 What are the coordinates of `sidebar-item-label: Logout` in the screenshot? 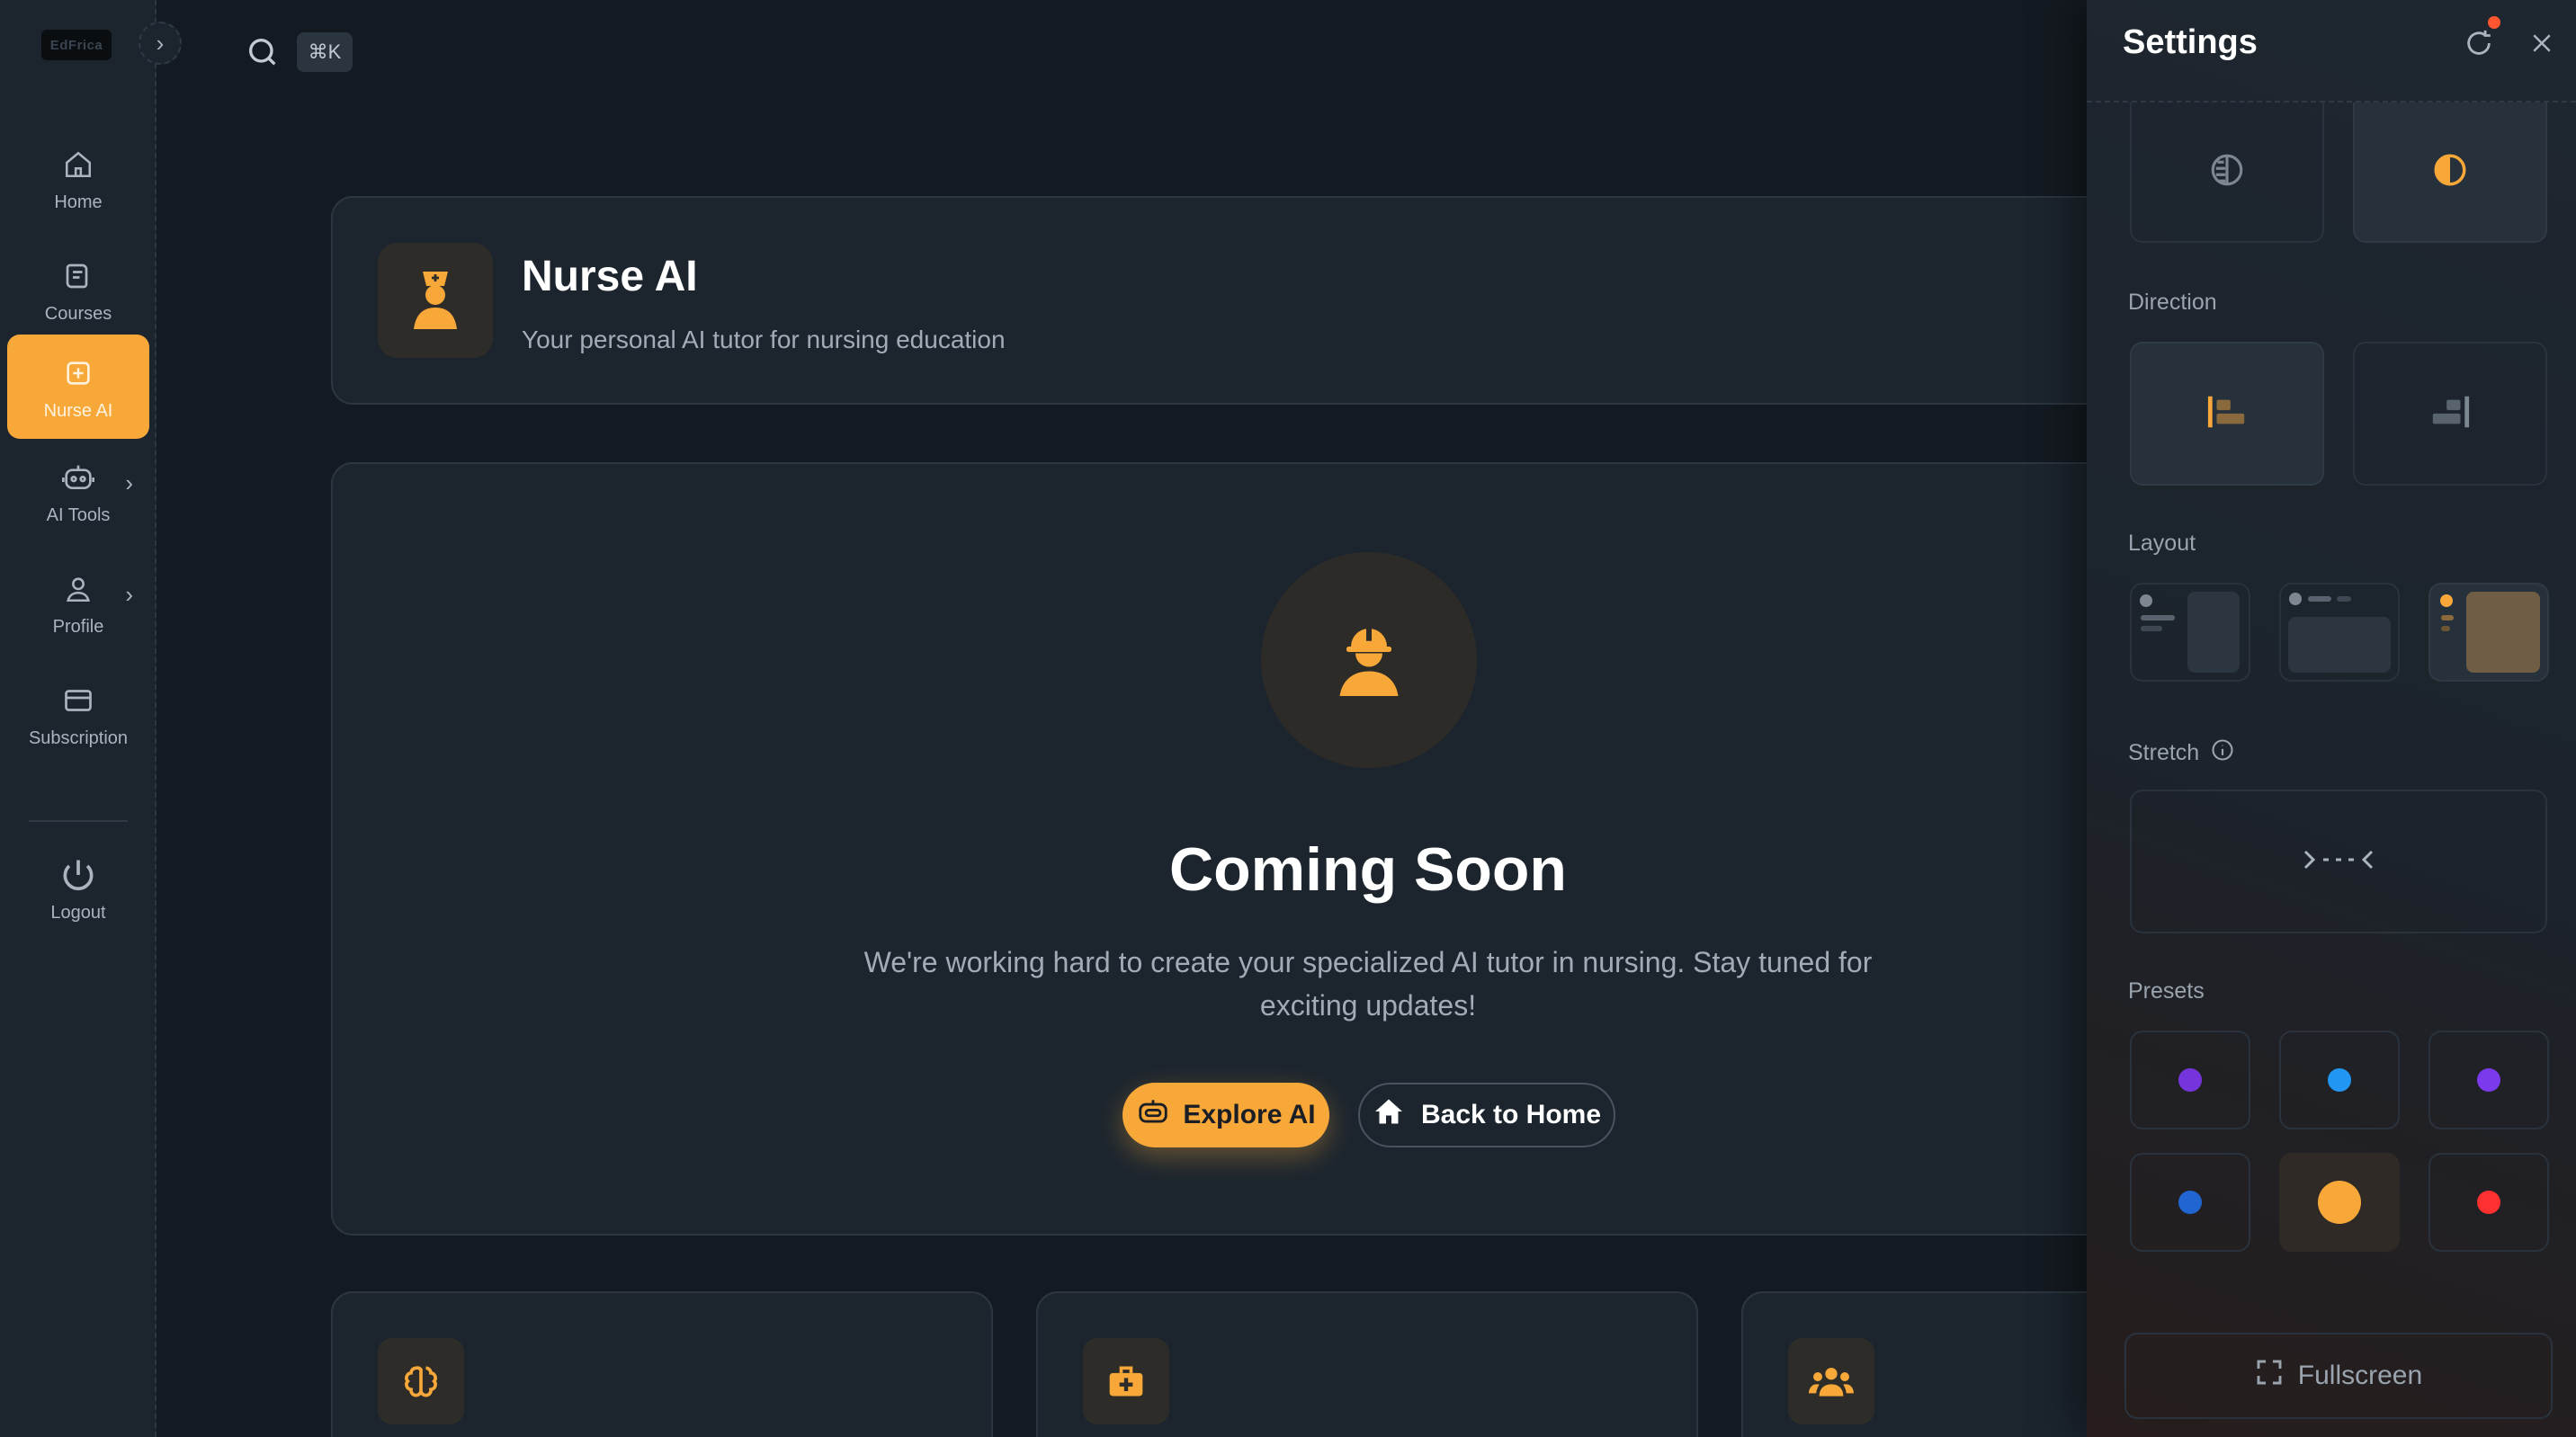 It's located at (78, 912).